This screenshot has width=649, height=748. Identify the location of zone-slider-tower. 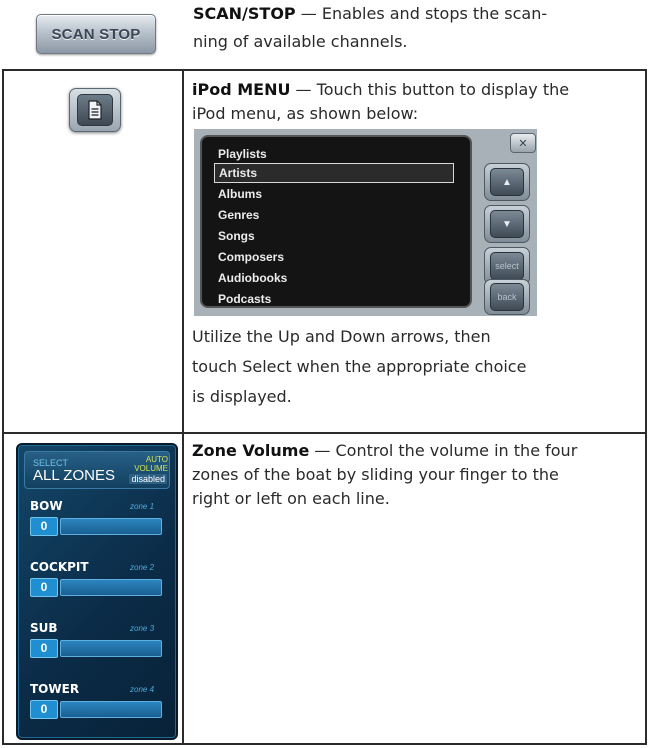
(111, 709).